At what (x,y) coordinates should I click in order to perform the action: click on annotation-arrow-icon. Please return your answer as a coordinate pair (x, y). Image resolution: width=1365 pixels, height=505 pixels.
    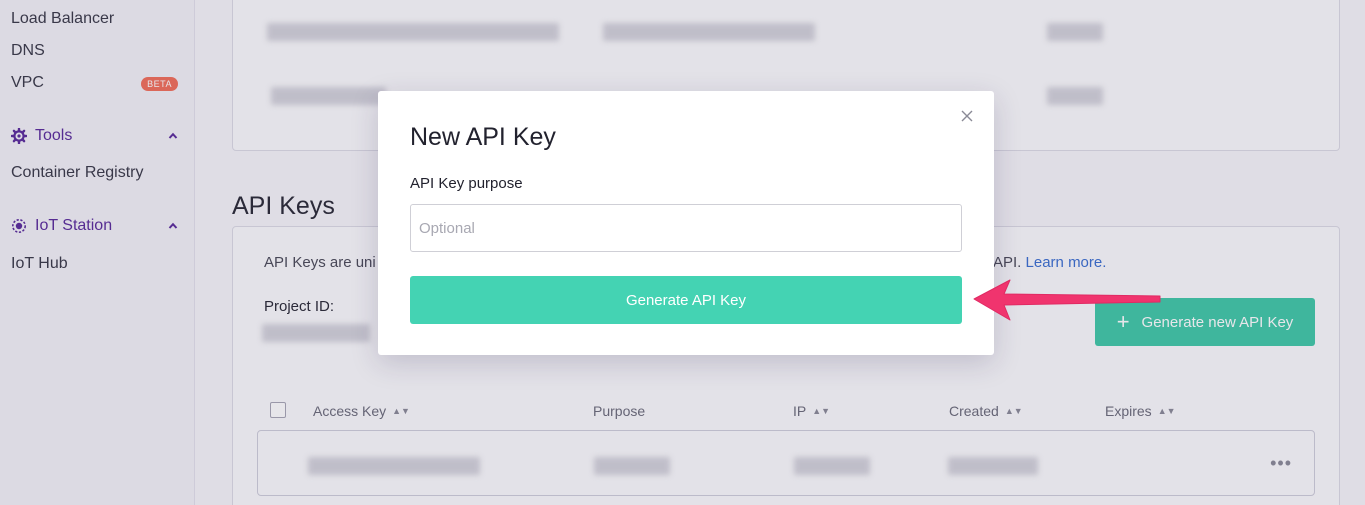
    Looking at the image, I should click on (1067, 300).